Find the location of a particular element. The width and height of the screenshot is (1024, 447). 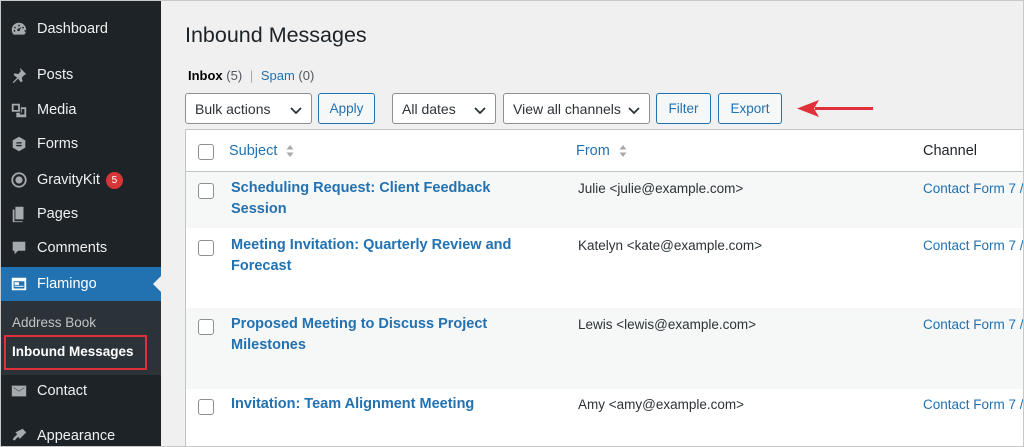

sidebar-item-media: Media is located at coordinates (81, 110).